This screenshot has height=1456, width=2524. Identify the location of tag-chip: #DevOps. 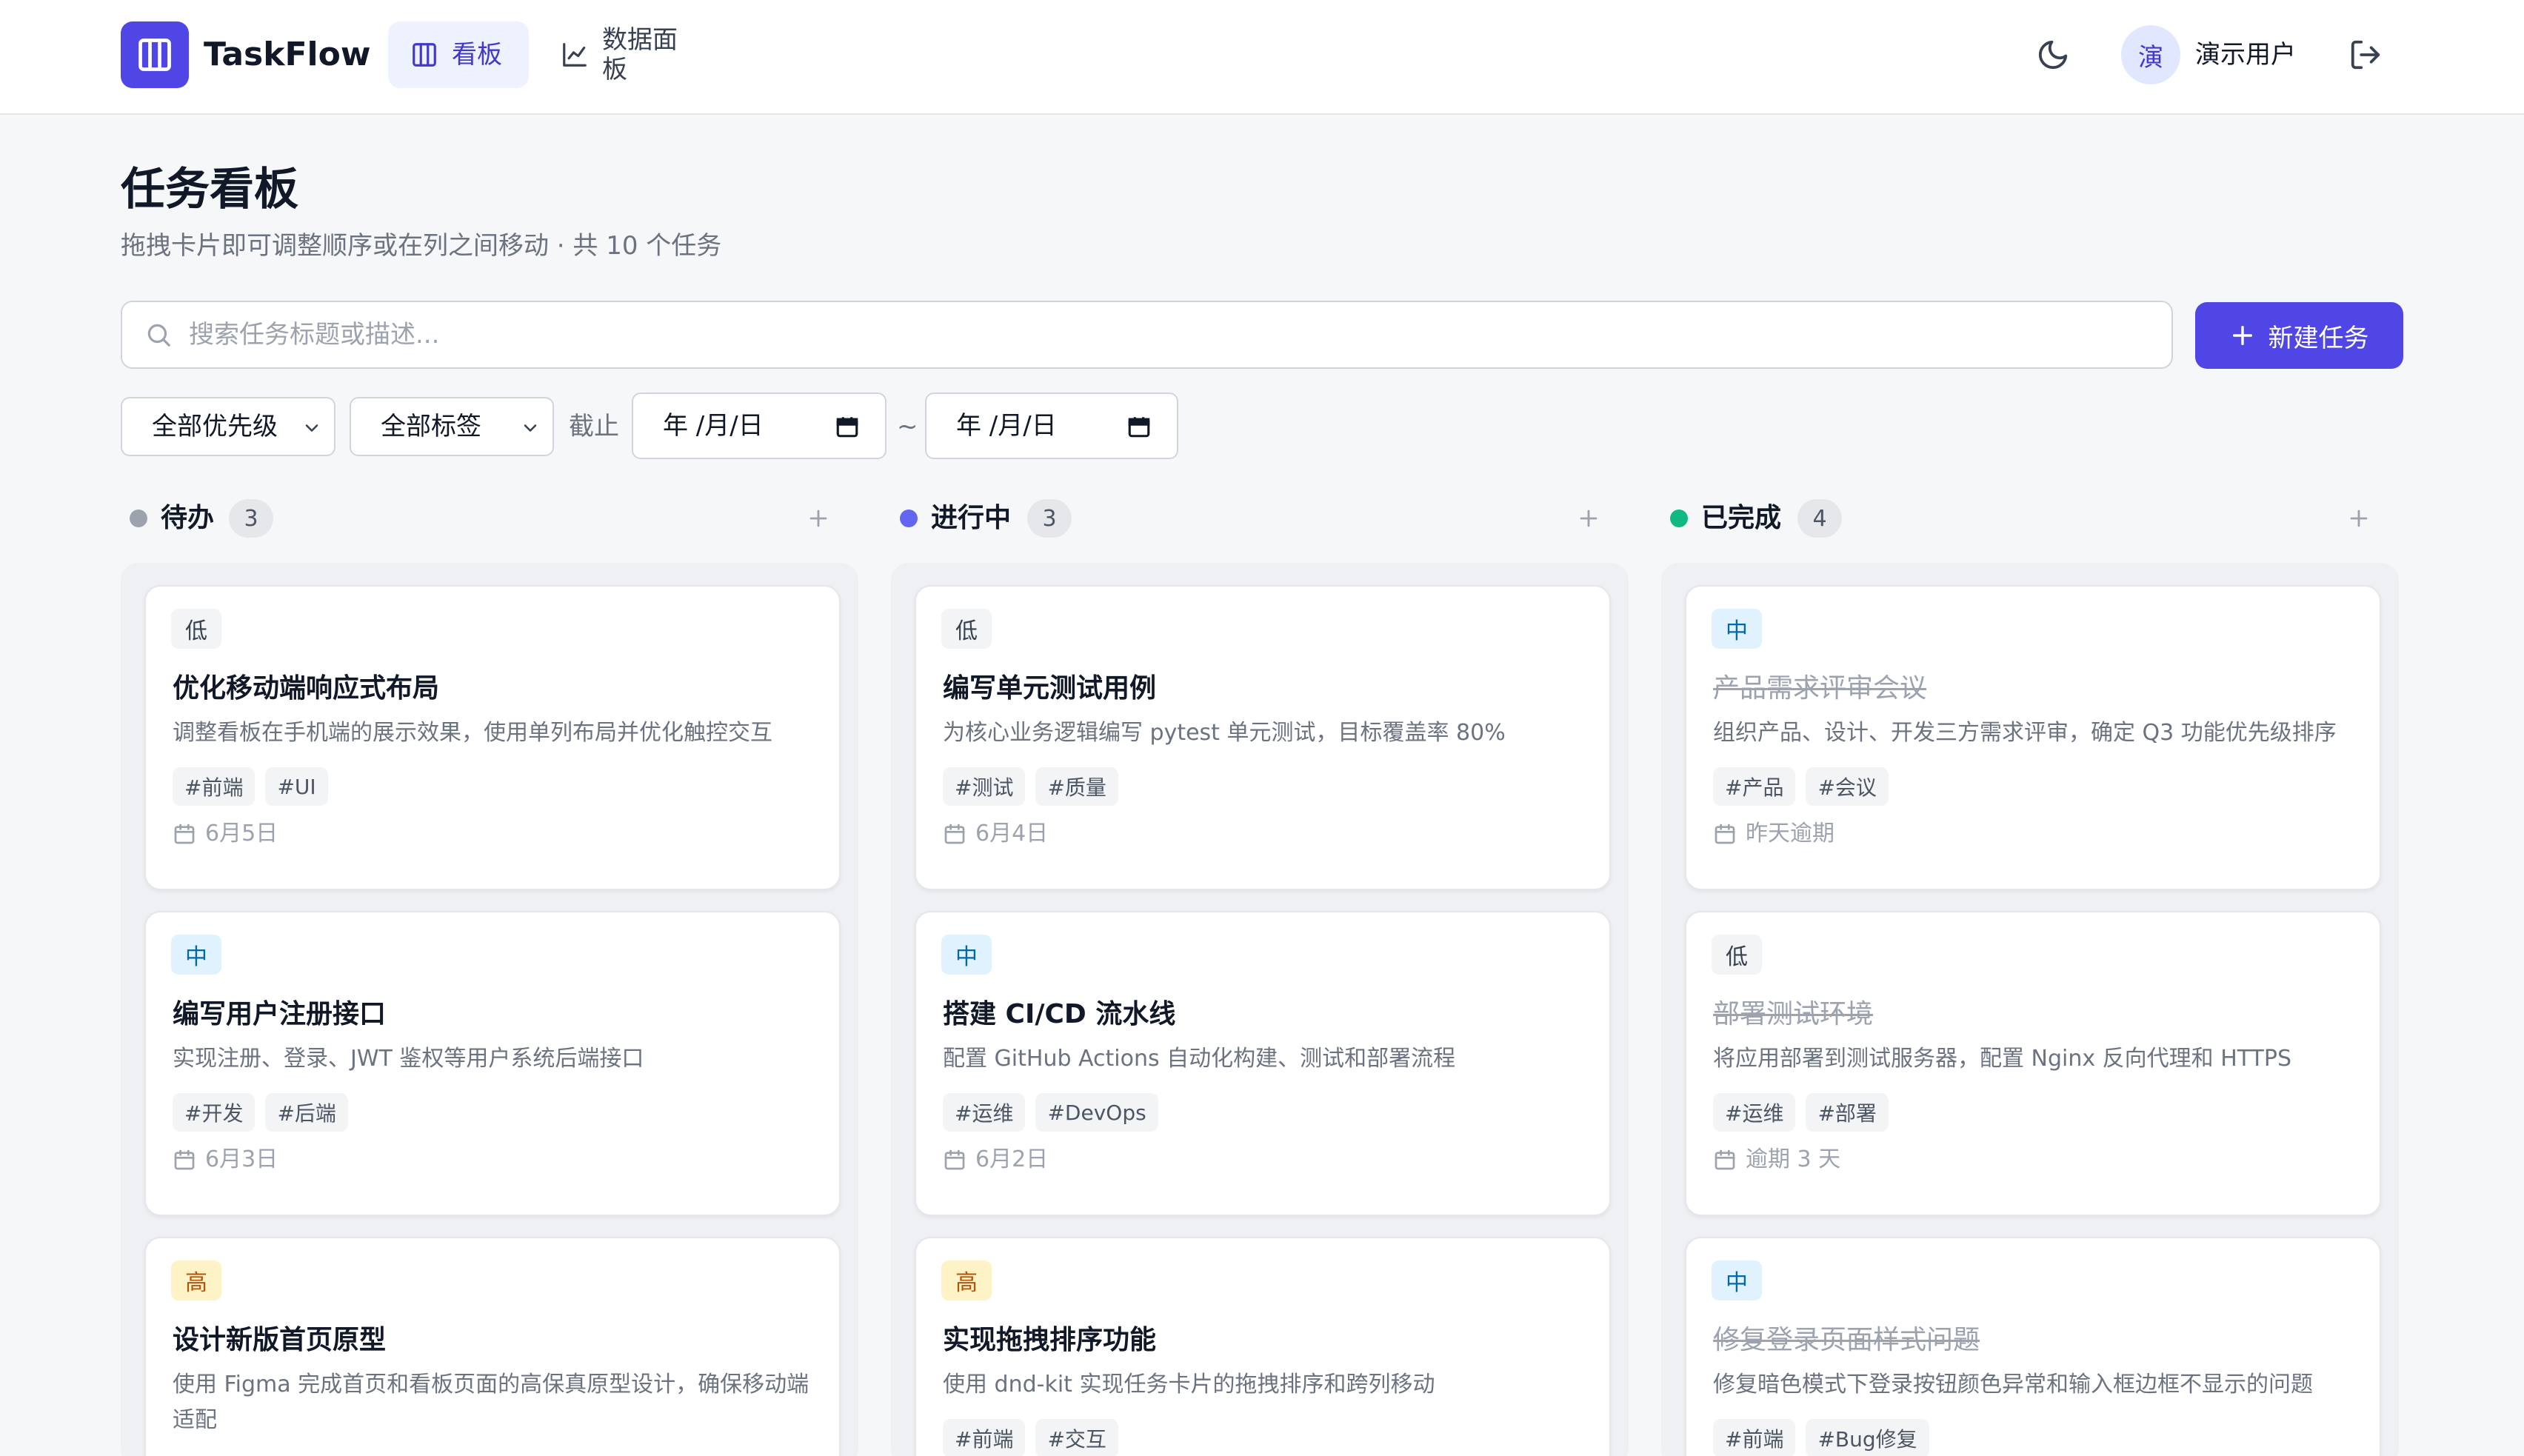
(1096, 1112).